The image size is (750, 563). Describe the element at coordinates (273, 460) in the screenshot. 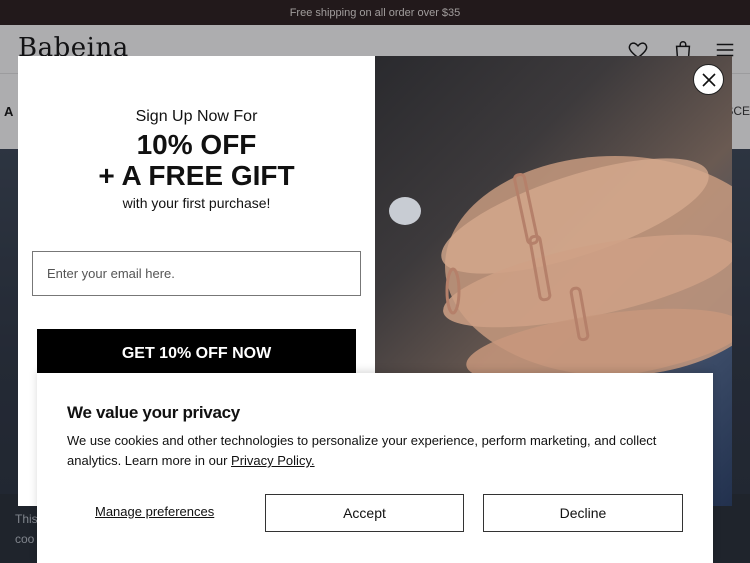

I see `privacy-policy-link: Privacy Policy.` at that location.